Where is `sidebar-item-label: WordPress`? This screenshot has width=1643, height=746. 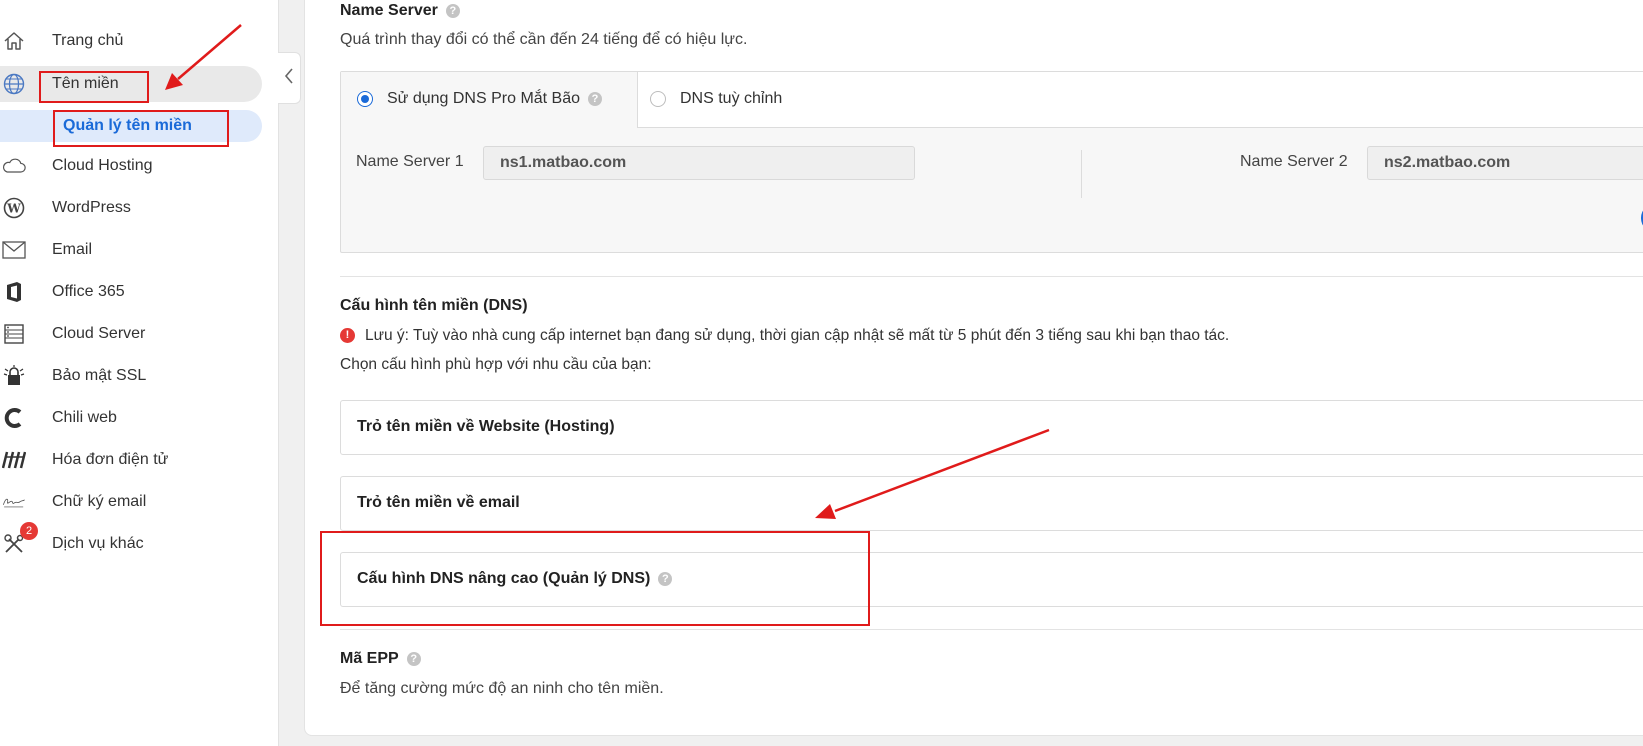
sidebar-item-label: WordPress is located at coordinates (91, 207).